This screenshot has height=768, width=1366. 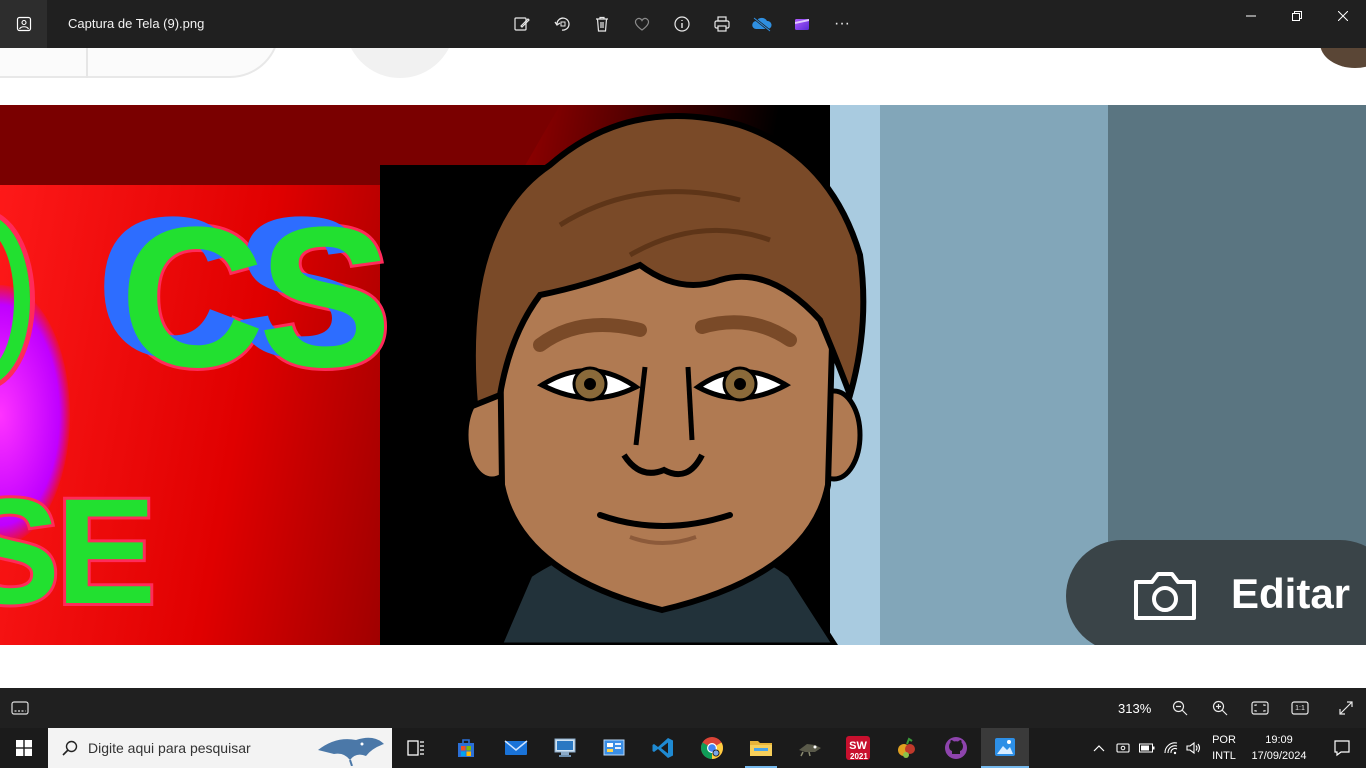 I want to click on start-button, so click(x=24, y=748).